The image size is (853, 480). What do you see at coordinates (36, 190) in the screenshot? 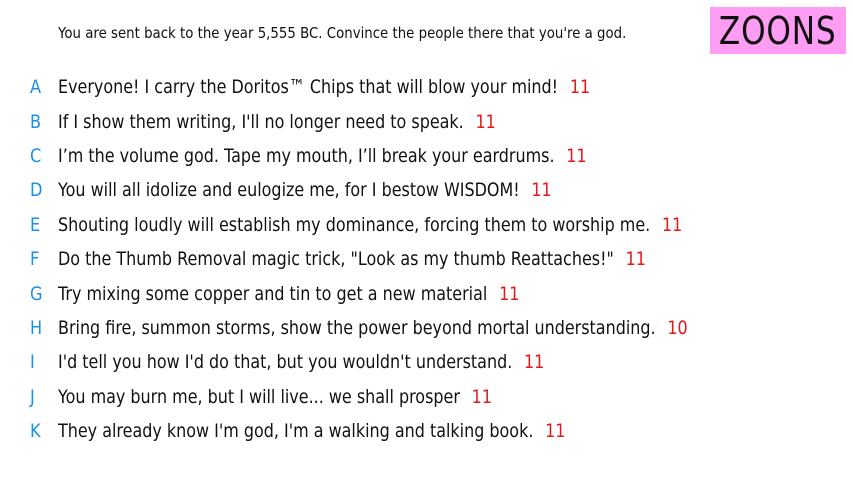
I see `answer-letter: D` at bounding box center [36, 190].